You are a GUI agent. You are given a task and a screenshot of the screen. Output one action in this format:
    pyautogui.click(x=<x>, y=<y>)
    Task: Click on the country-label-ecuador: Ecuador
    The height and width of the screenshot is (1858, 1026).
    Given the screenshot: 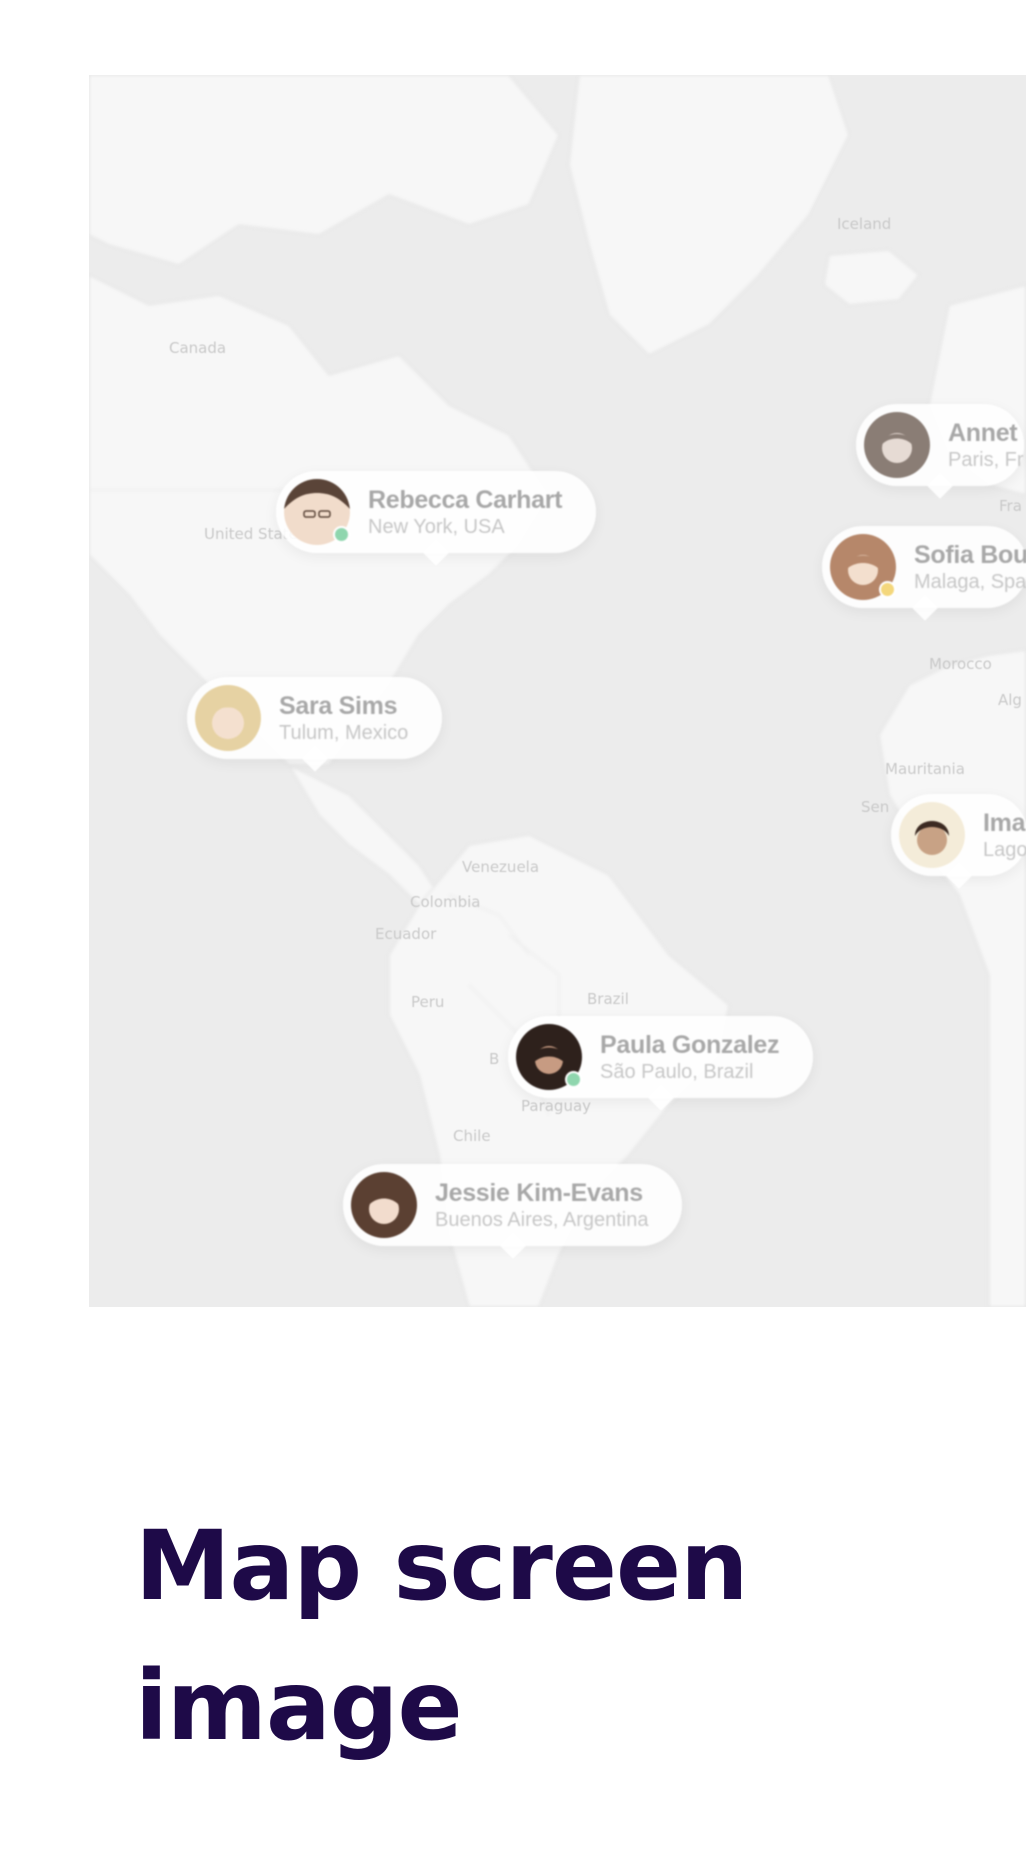 What is the action you would take?
    pyautogui.click(x=406, y=934)
    